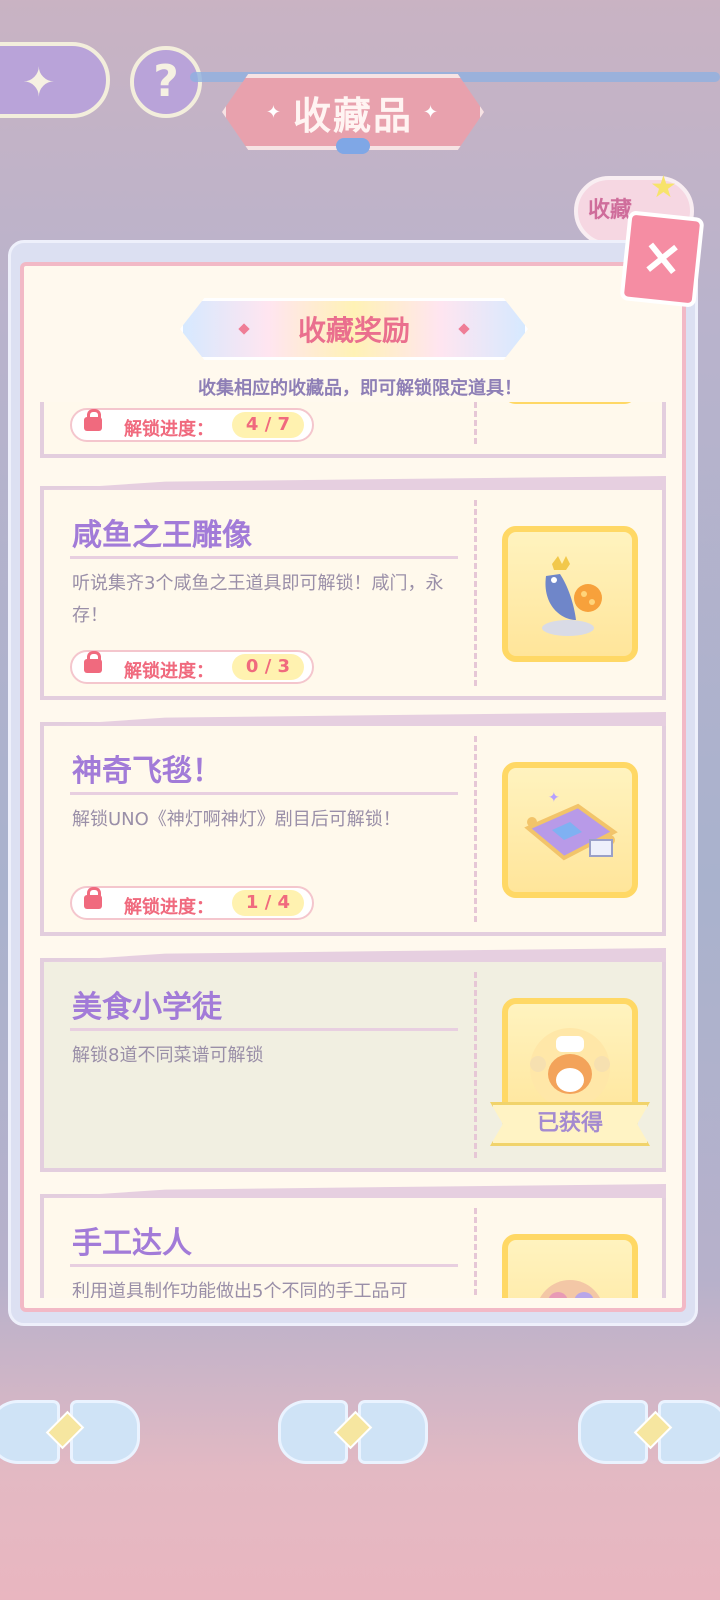  Describe the element at coordinates (166, 82) in the screenshot. I see `help-button: ?` at that location.